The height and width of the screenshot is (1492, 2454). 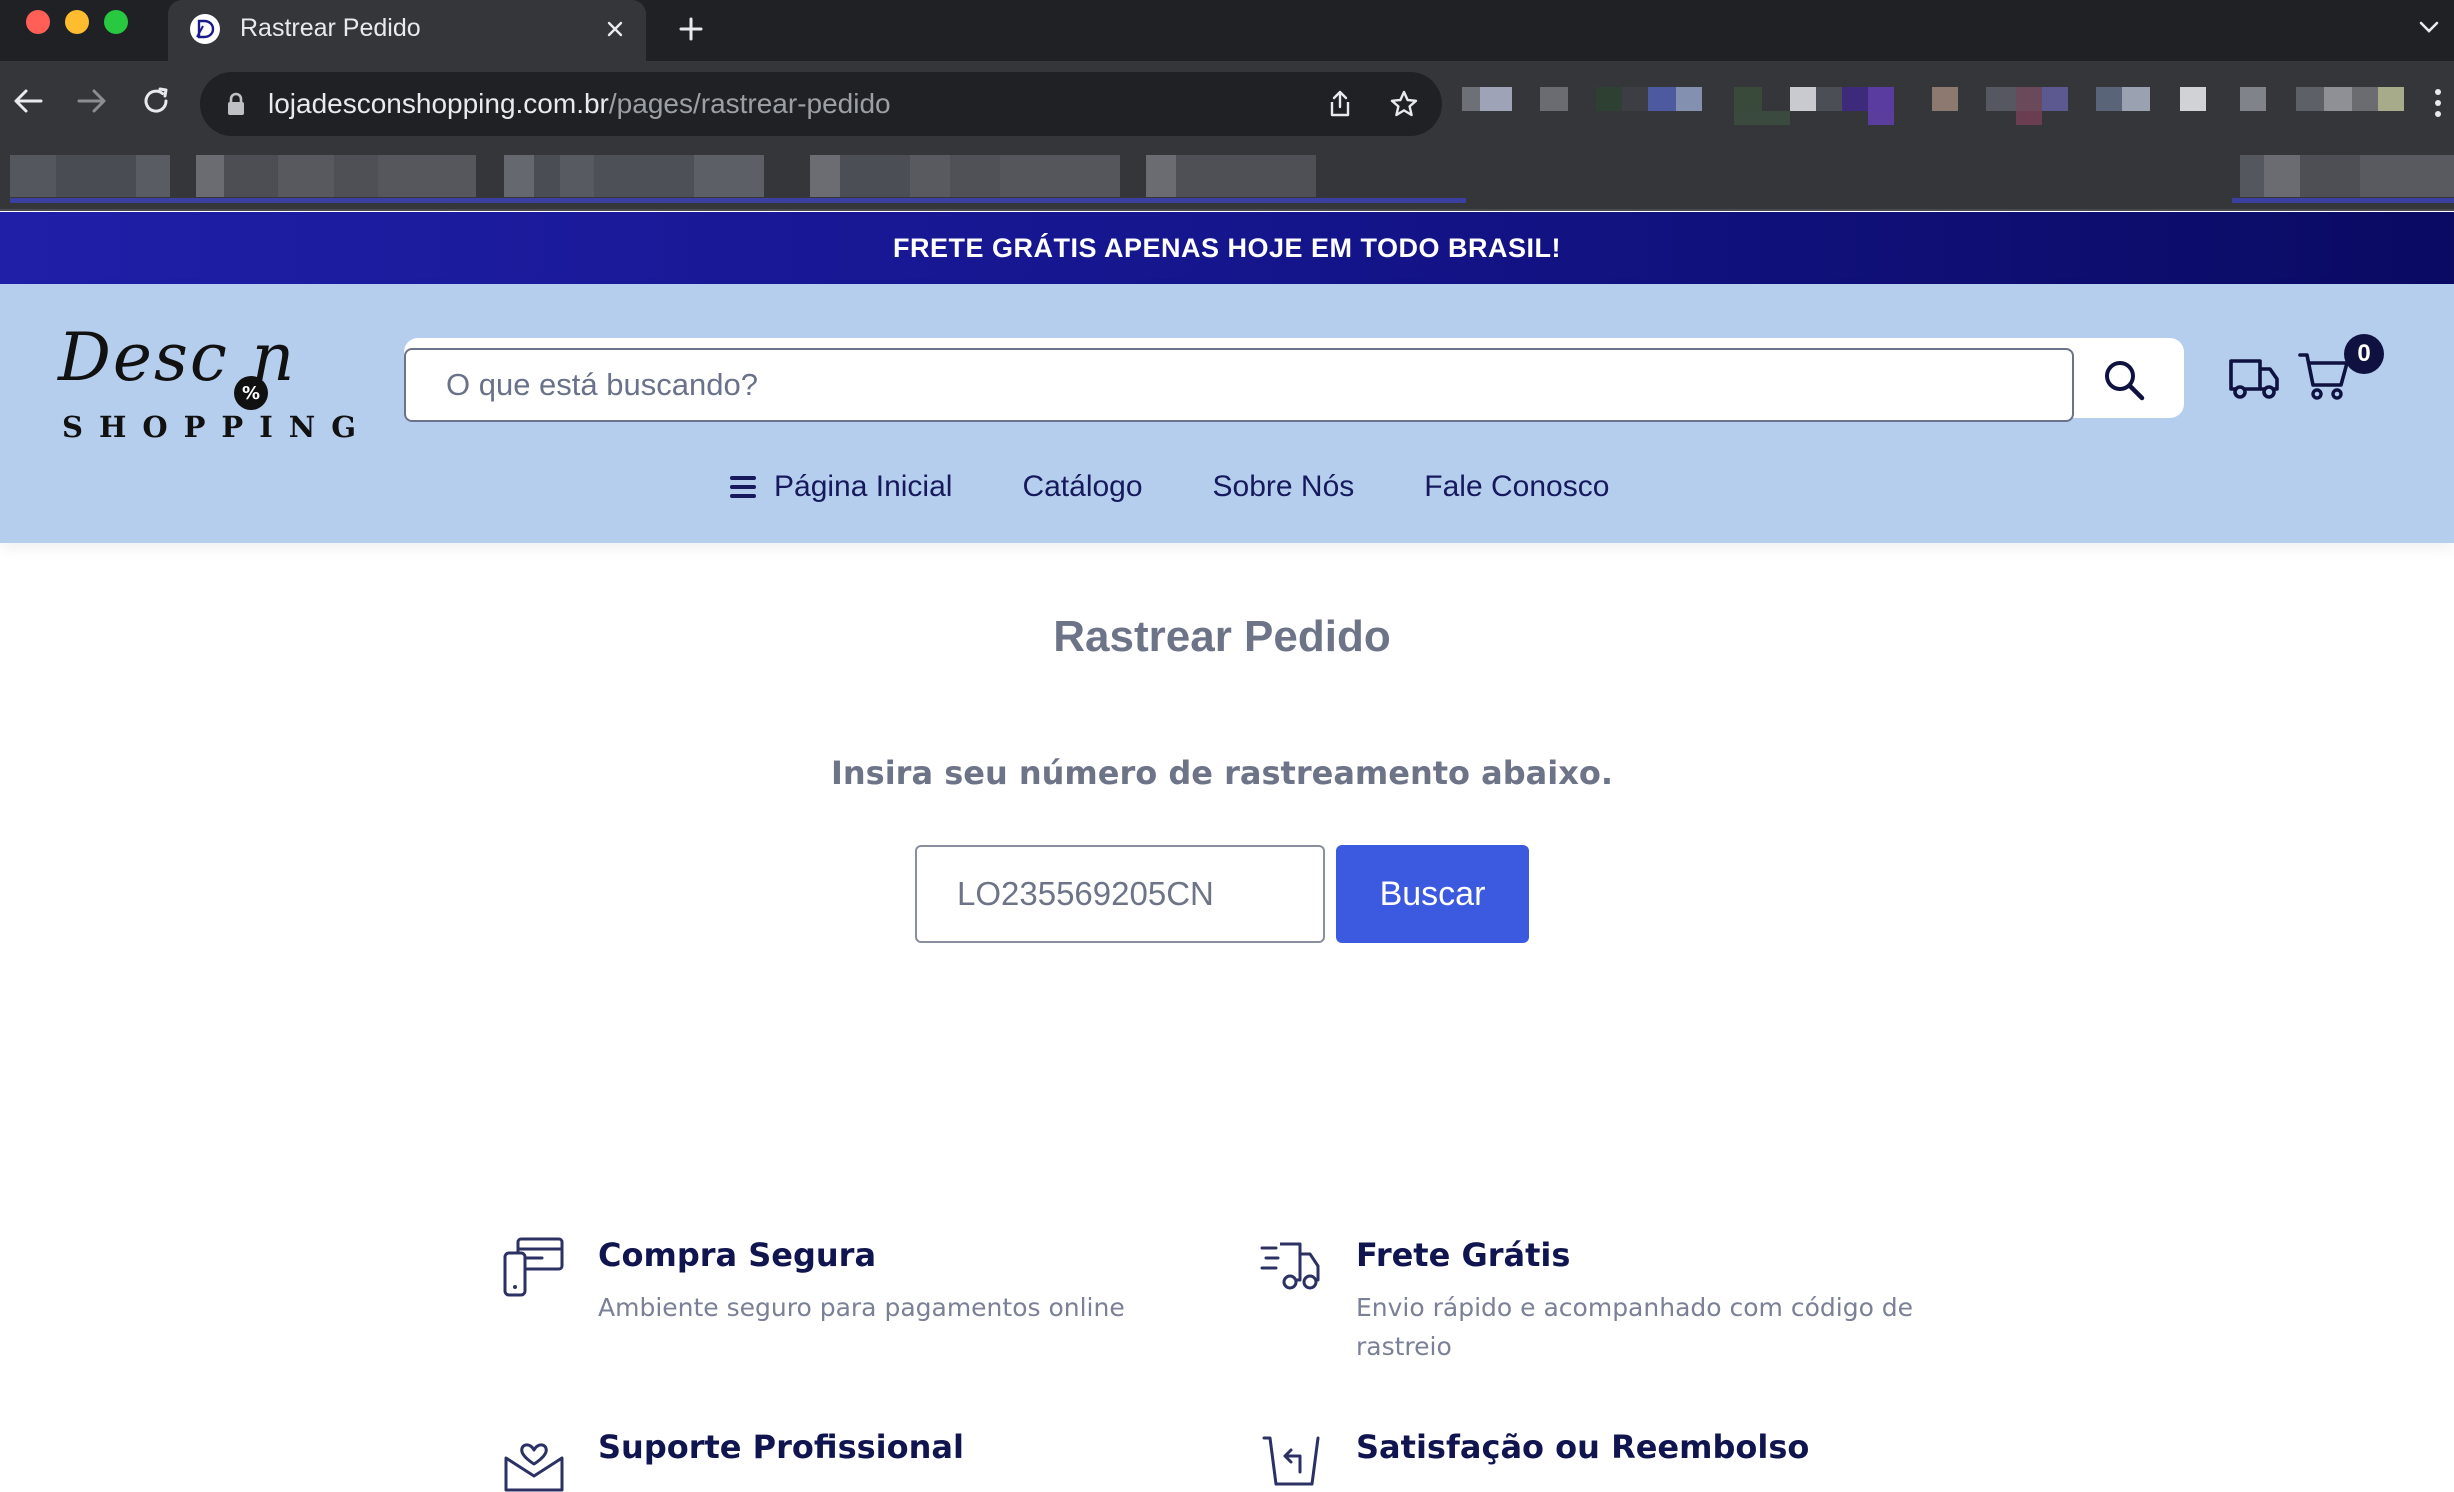 I want to click on search-icon, so click(x=2124, y=380).